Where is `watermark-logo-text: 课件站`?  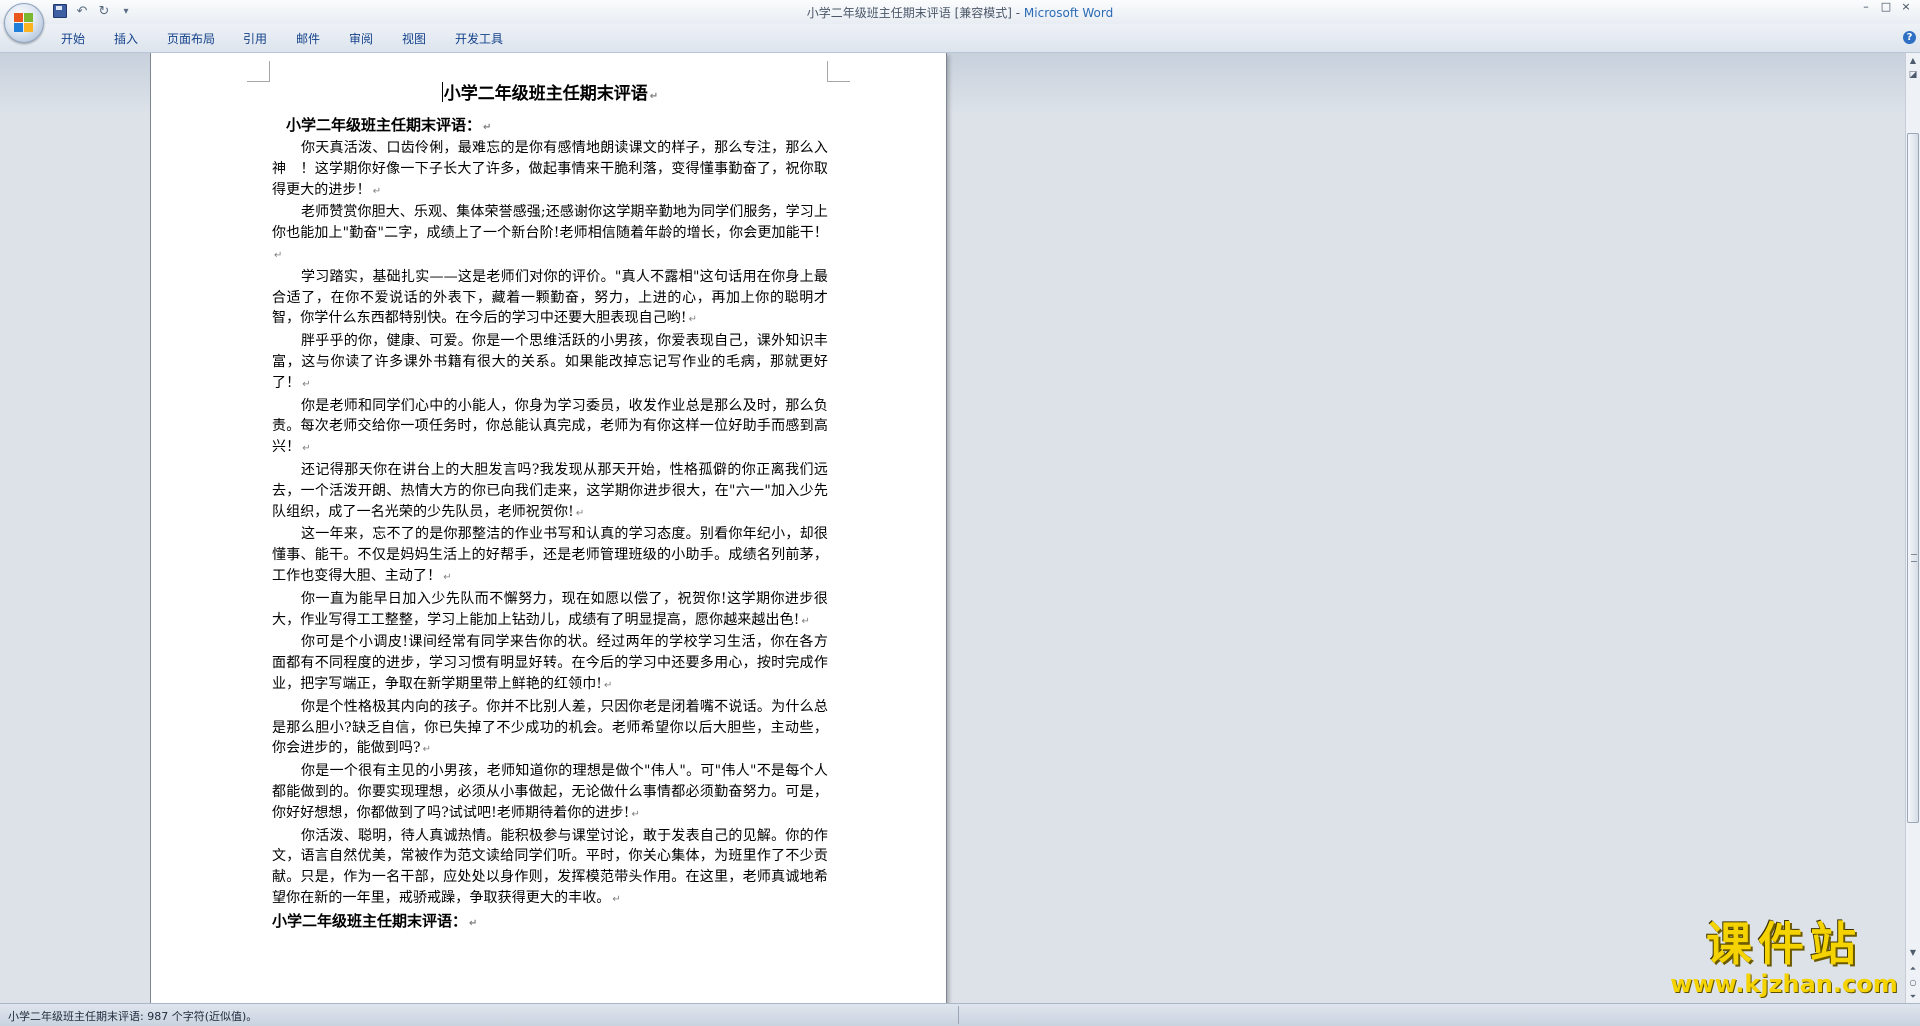 watermark-logo-text: 课件站 is located at coordinates (1784, 944).